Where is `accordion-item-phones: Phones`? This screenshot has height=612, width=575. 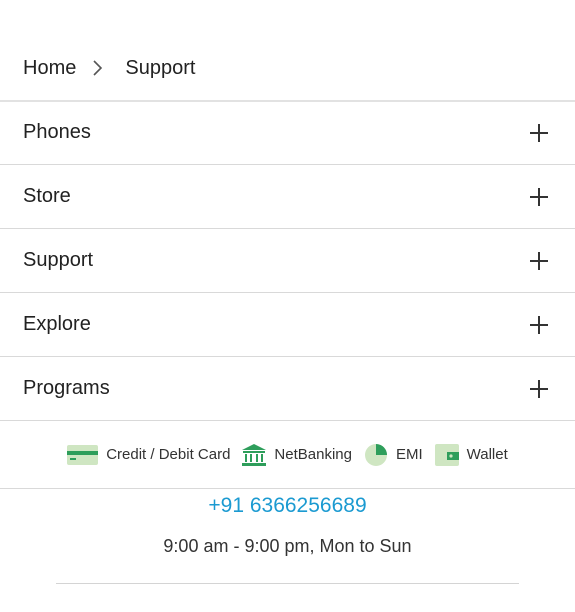
accordion-item-phones: Phones is located at coordinates (287, 133).